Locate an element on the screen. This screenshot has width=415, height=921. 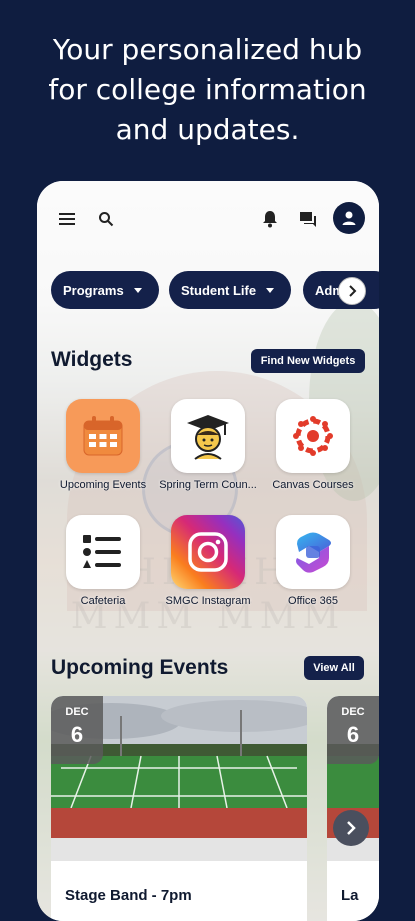
widget-label: Canvas Courses is located at coordinates (313, 485).